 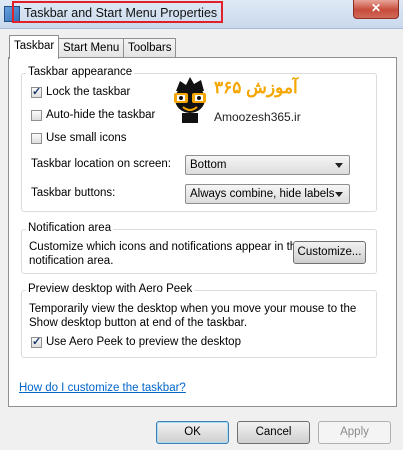 I want to click on tab-taskbar: Taskbar, so click(x=34, y=47).